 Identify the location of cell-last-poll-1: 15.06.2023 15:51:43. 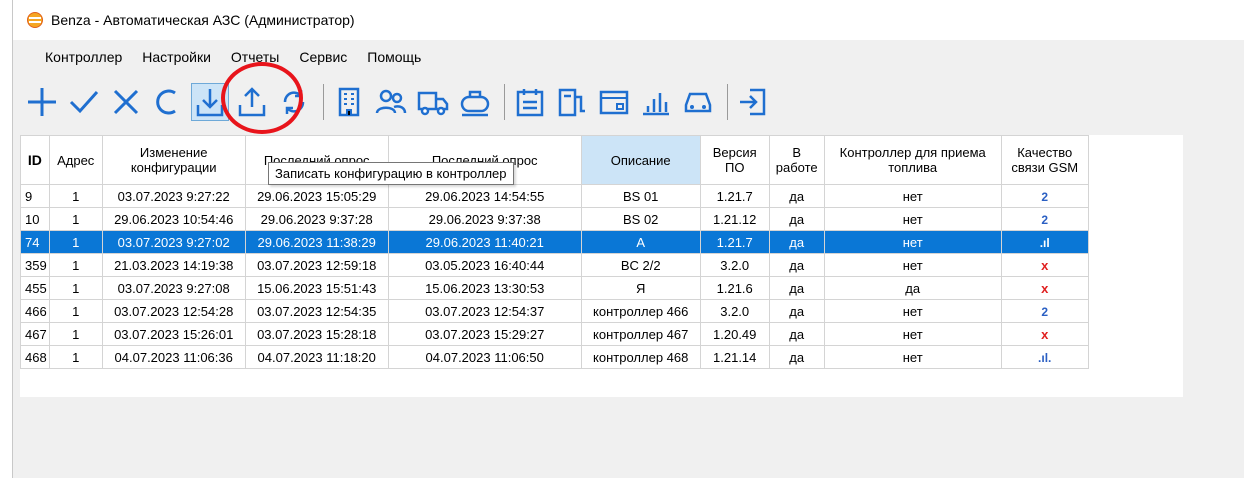
(316, 288).